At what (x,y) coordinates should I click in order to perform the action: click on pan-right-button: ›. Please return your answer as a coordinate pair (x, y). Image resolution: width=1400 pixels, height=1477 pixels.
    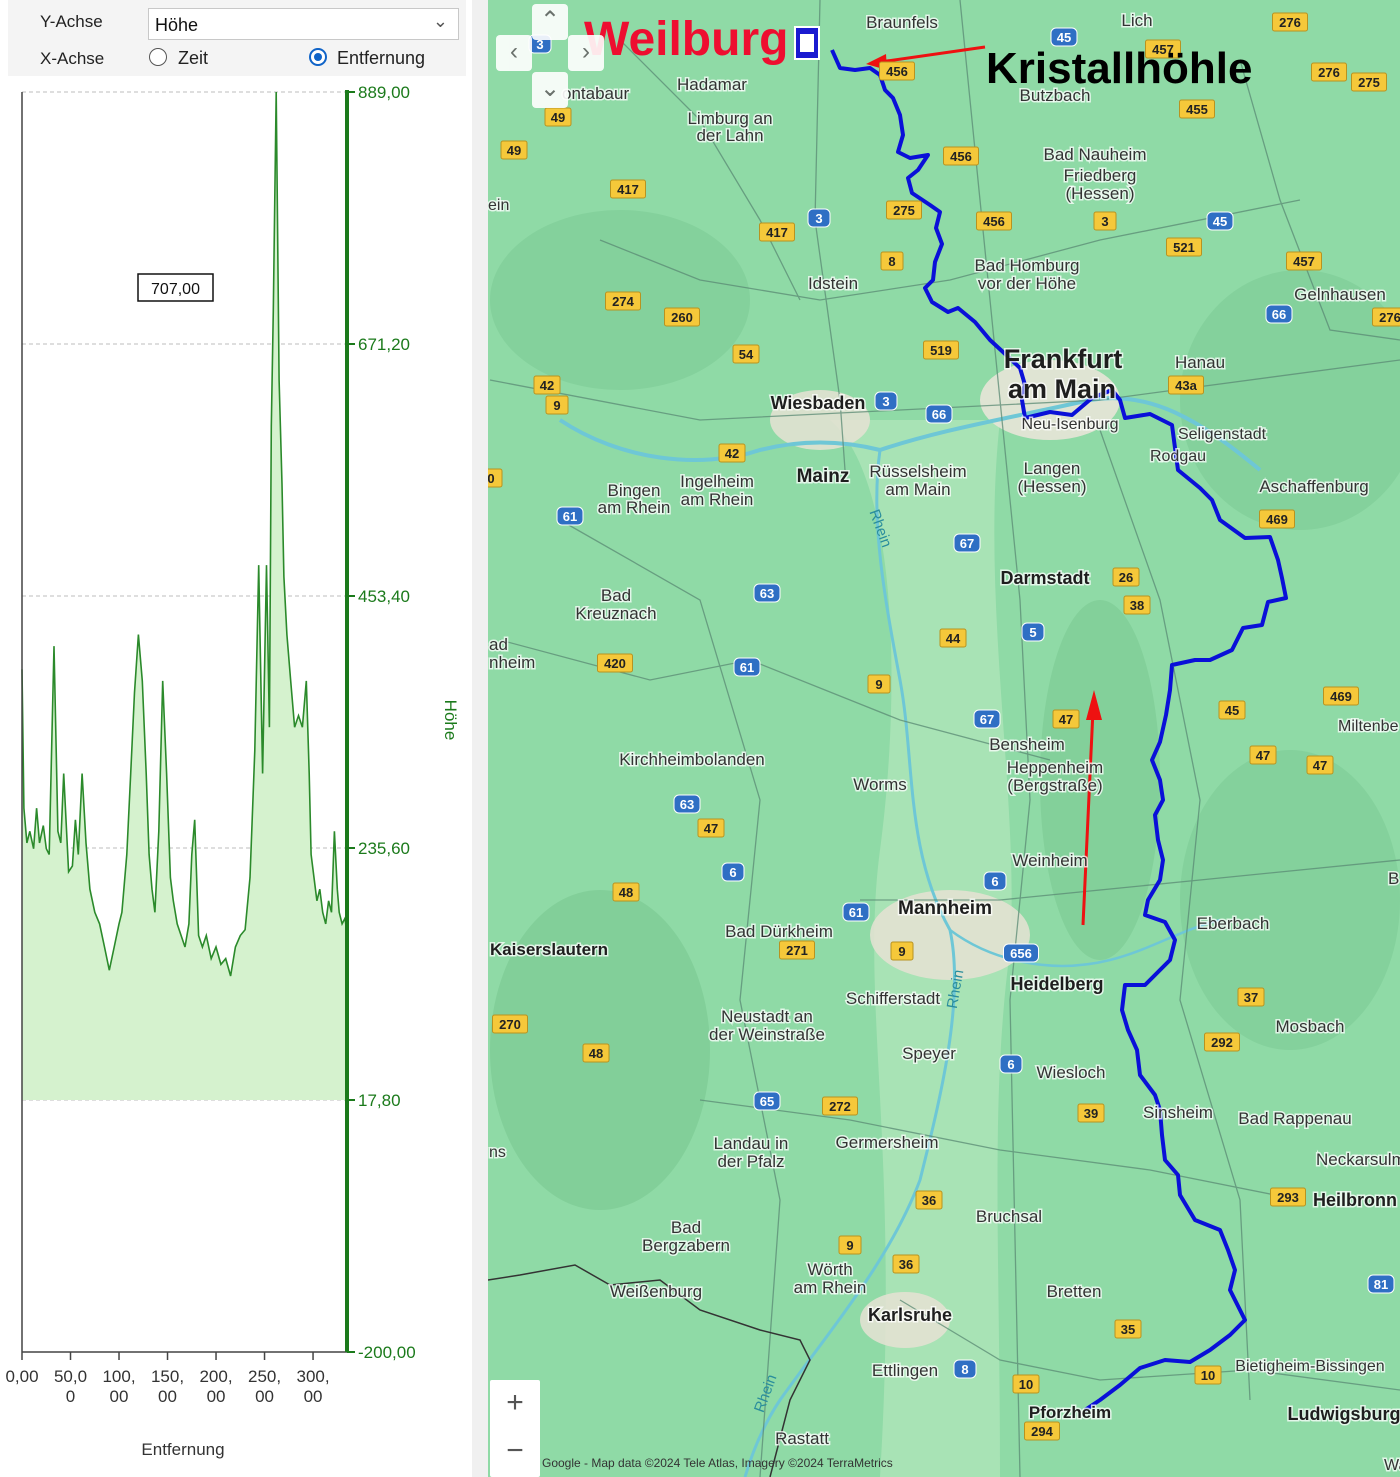
    Looking at the image, I should click on (586, 53).